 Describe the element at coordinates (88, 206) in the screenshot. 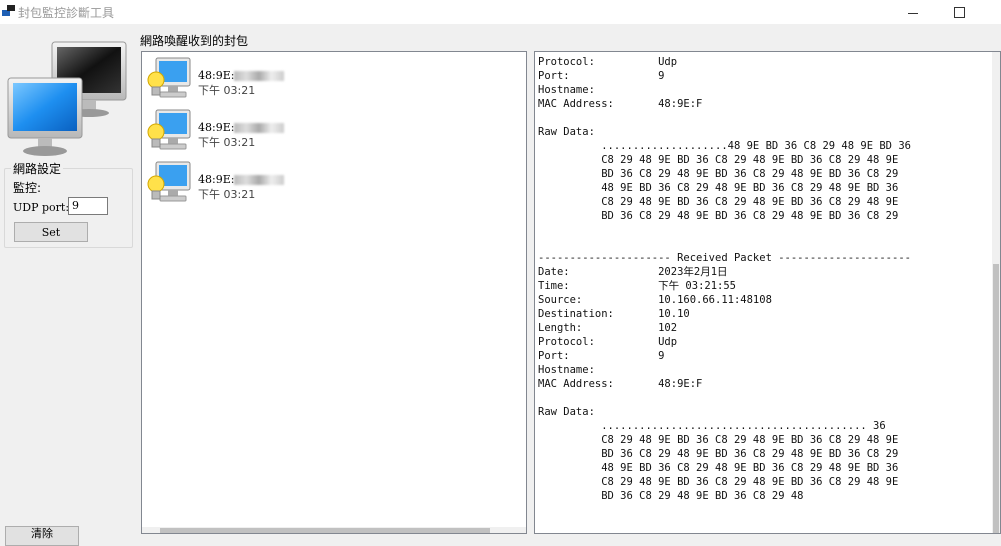

I see `udp-port-input: 9` at that location.